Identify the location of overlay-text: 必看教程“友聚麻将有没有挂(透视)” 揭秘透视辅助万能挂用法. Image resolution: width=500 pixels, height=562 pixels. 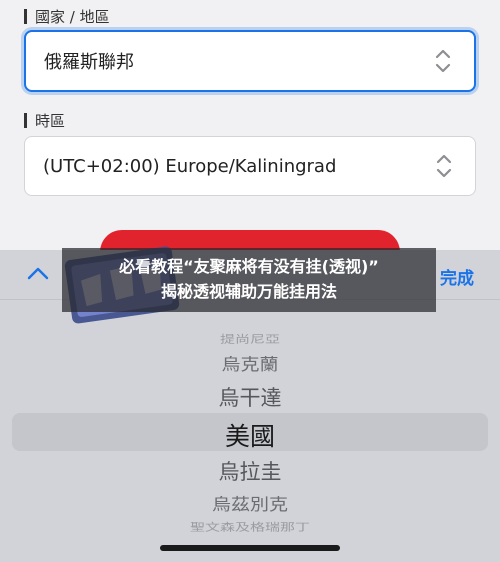
(249, 279).